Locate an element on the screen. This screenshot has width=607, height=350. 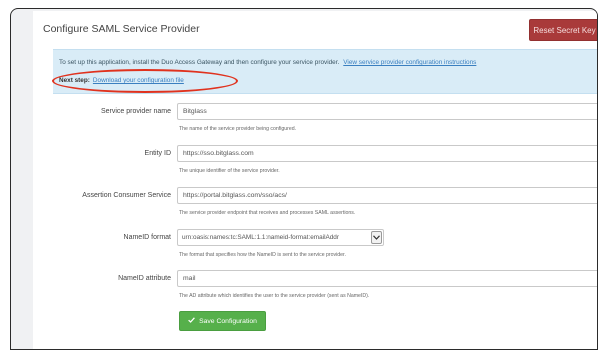
nameid-attribute-label: NameID attribute is located at coordinates (144, 278).